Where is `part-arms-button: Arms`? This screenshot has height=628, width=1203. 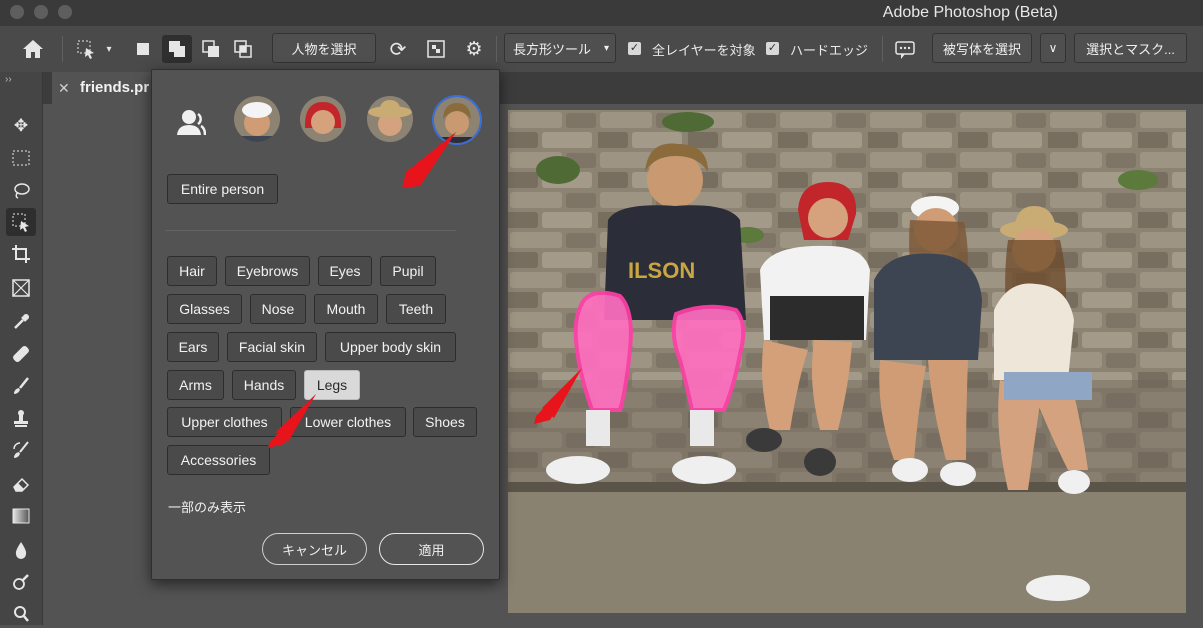
part-arms-button: Arms is located at coordinates (195, 385).